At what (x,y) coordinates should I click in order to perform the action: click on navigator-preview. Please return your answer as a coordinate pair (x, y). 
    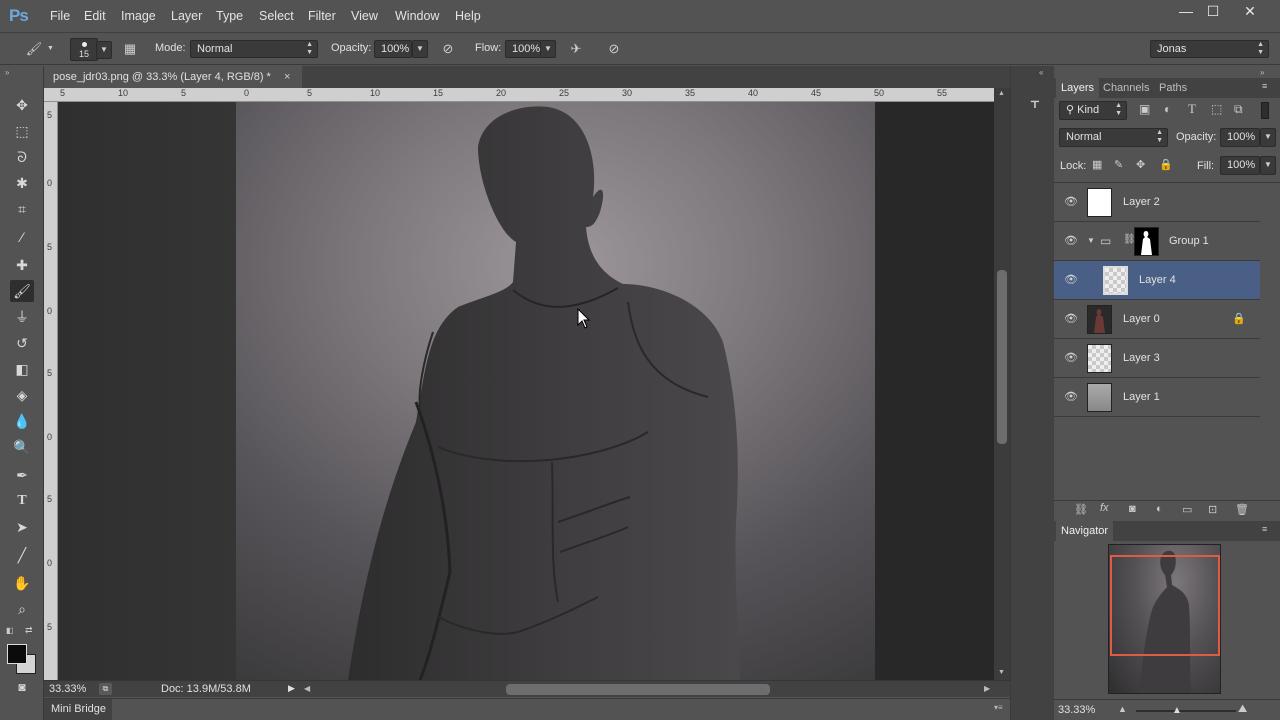
    Looking at the image, I should click on (1164, 619).